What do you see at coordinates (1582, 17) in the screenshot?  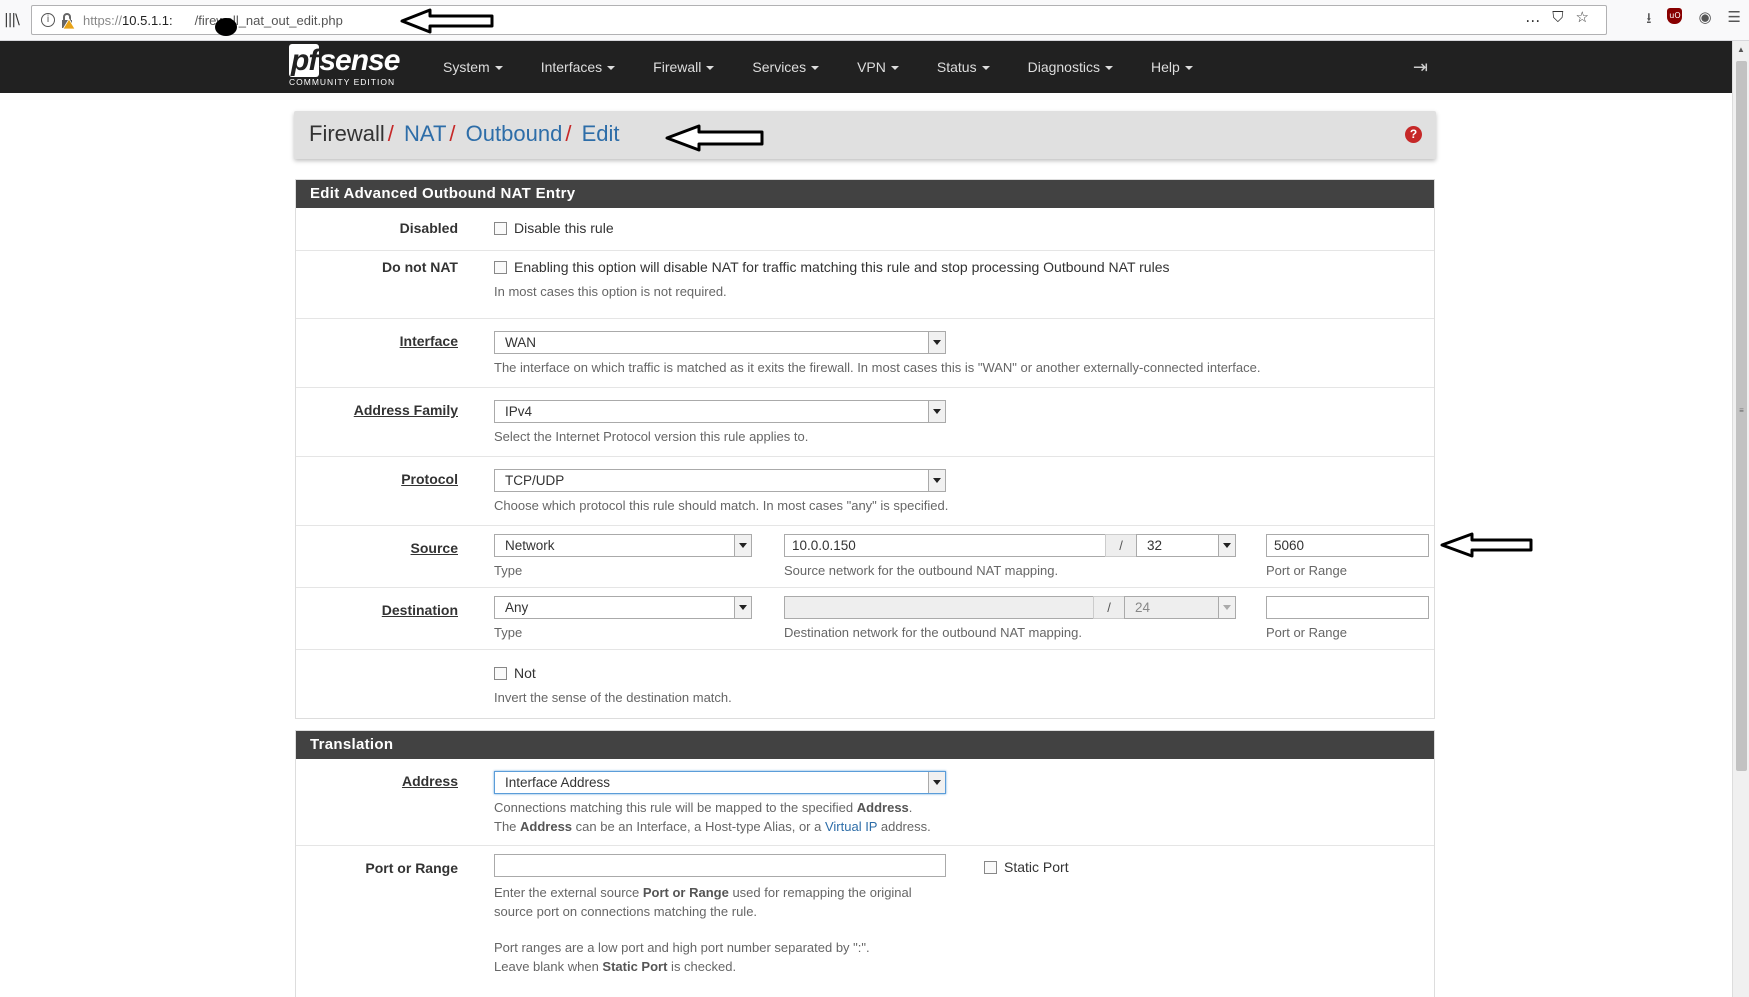 I see `bookmark-star-icon: ☆` at bounding box center [1582, 17].